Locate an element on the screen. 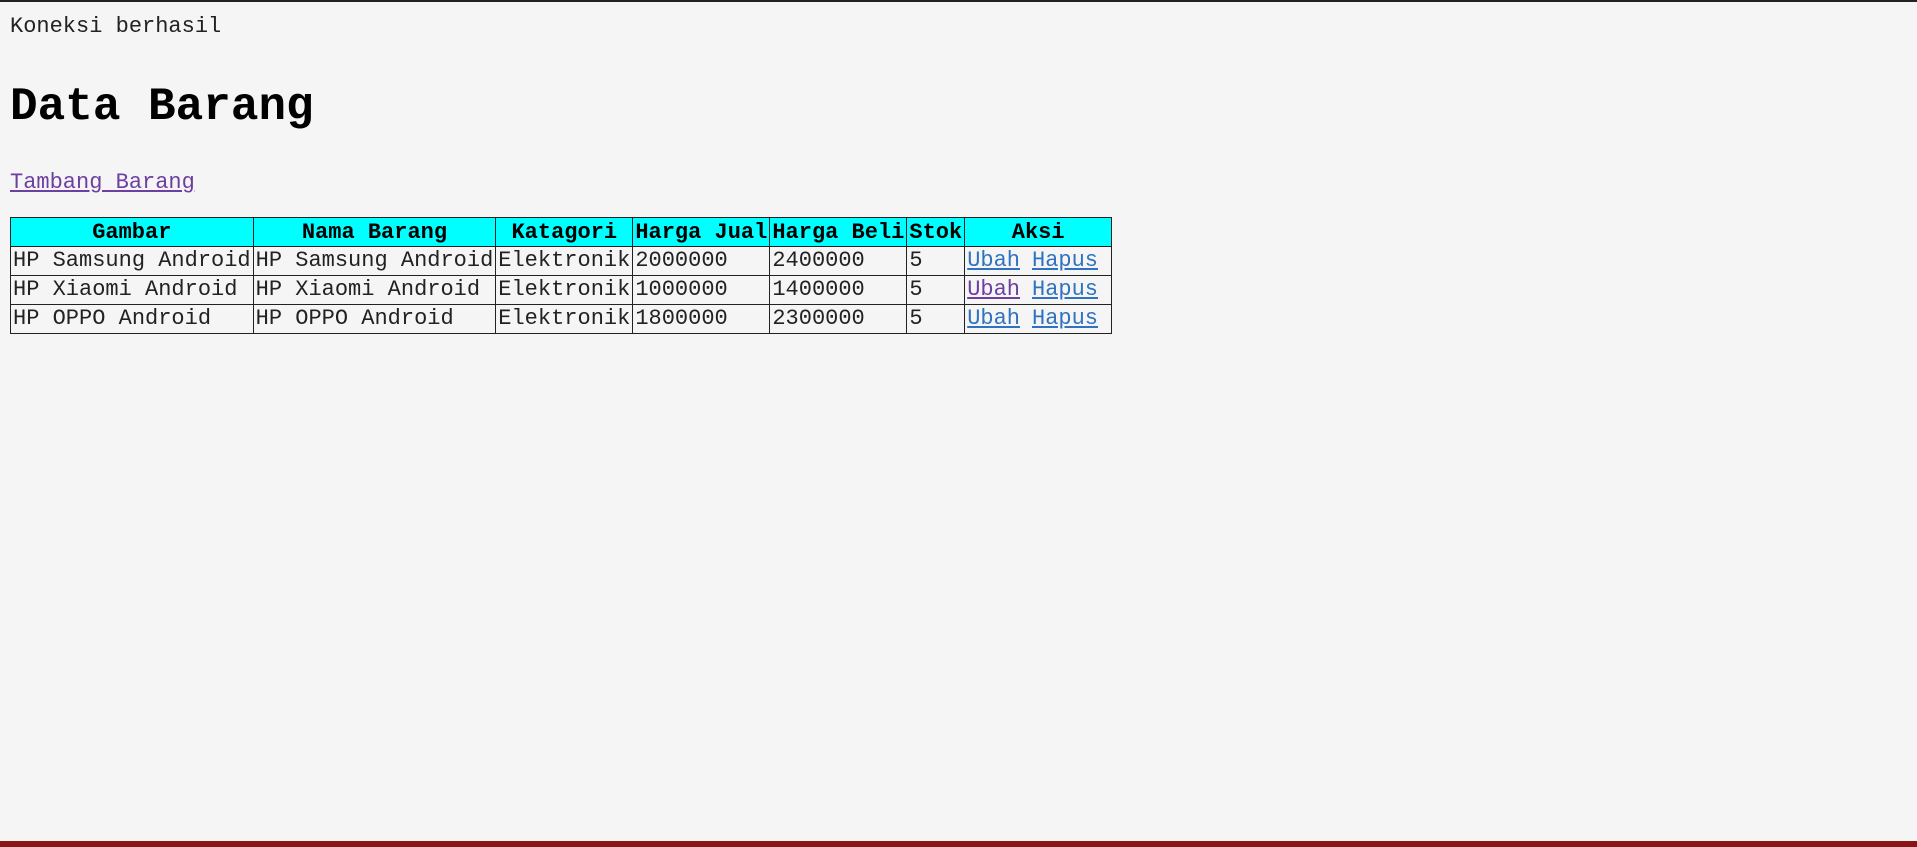 The height and width of the screenshot is (847, 1917). cell-nama-barang: HP Samsung Android is located at coordinates (374, 261).